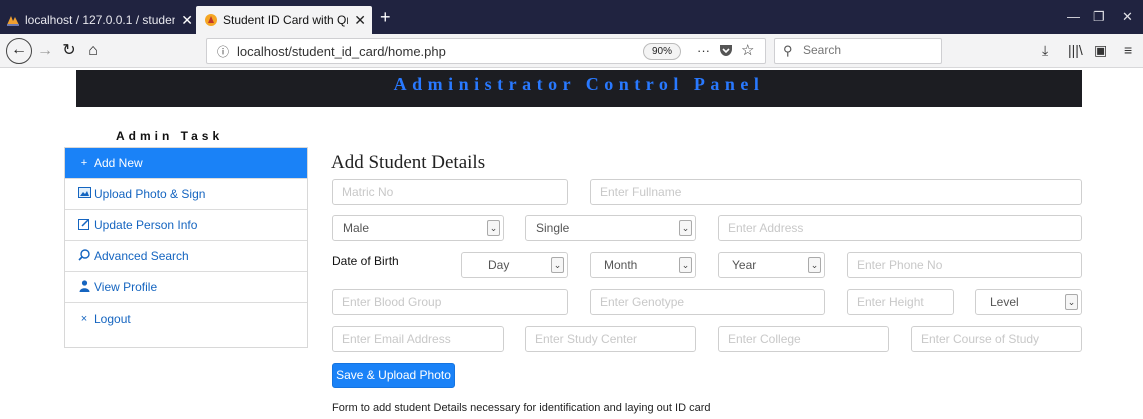  Describe the element at coordinates (356, 228) in the screenshot. I see `gender-select-value: Male` at that location.